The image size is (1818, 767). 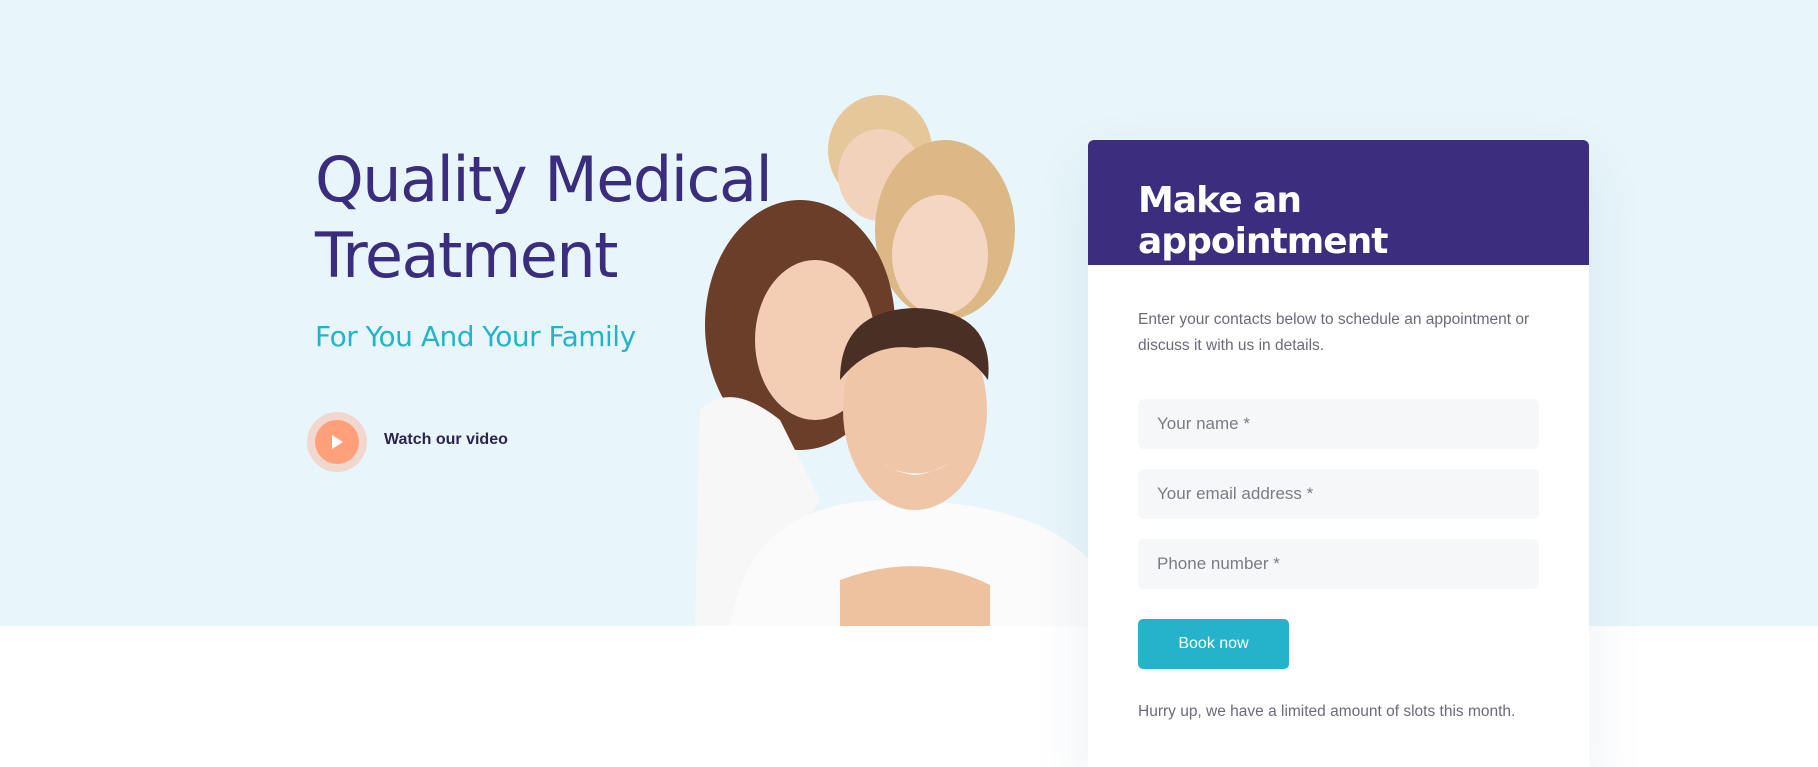 I want to click on hero-subtitle: For You And Your Family, so click(x=475, y=336).